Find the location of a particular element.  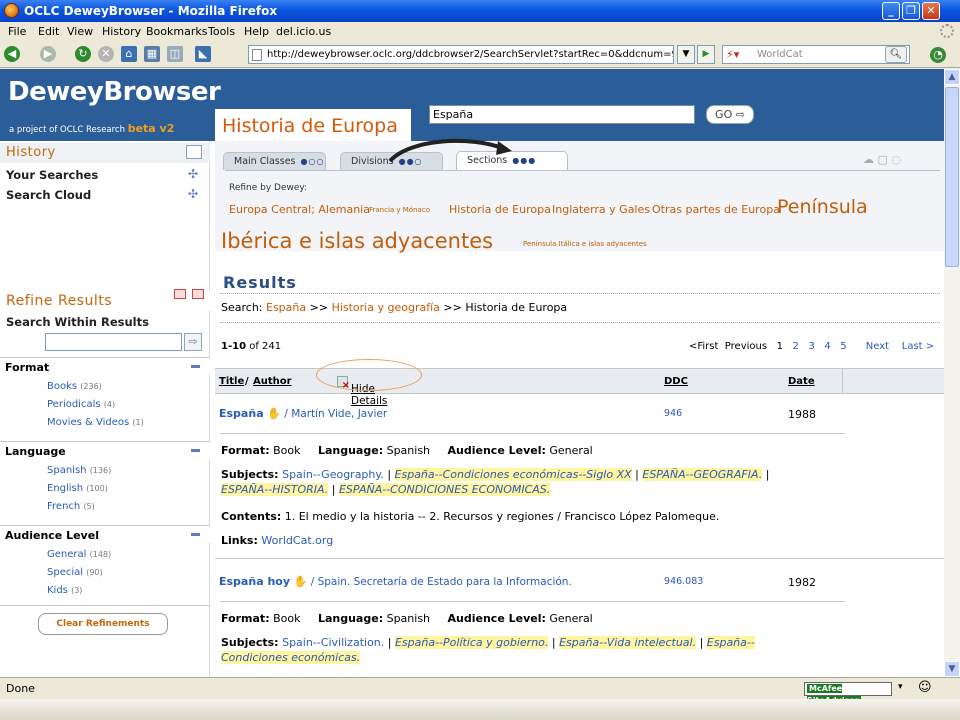

result-ddc: 946 is located at coordinates (673, 413).